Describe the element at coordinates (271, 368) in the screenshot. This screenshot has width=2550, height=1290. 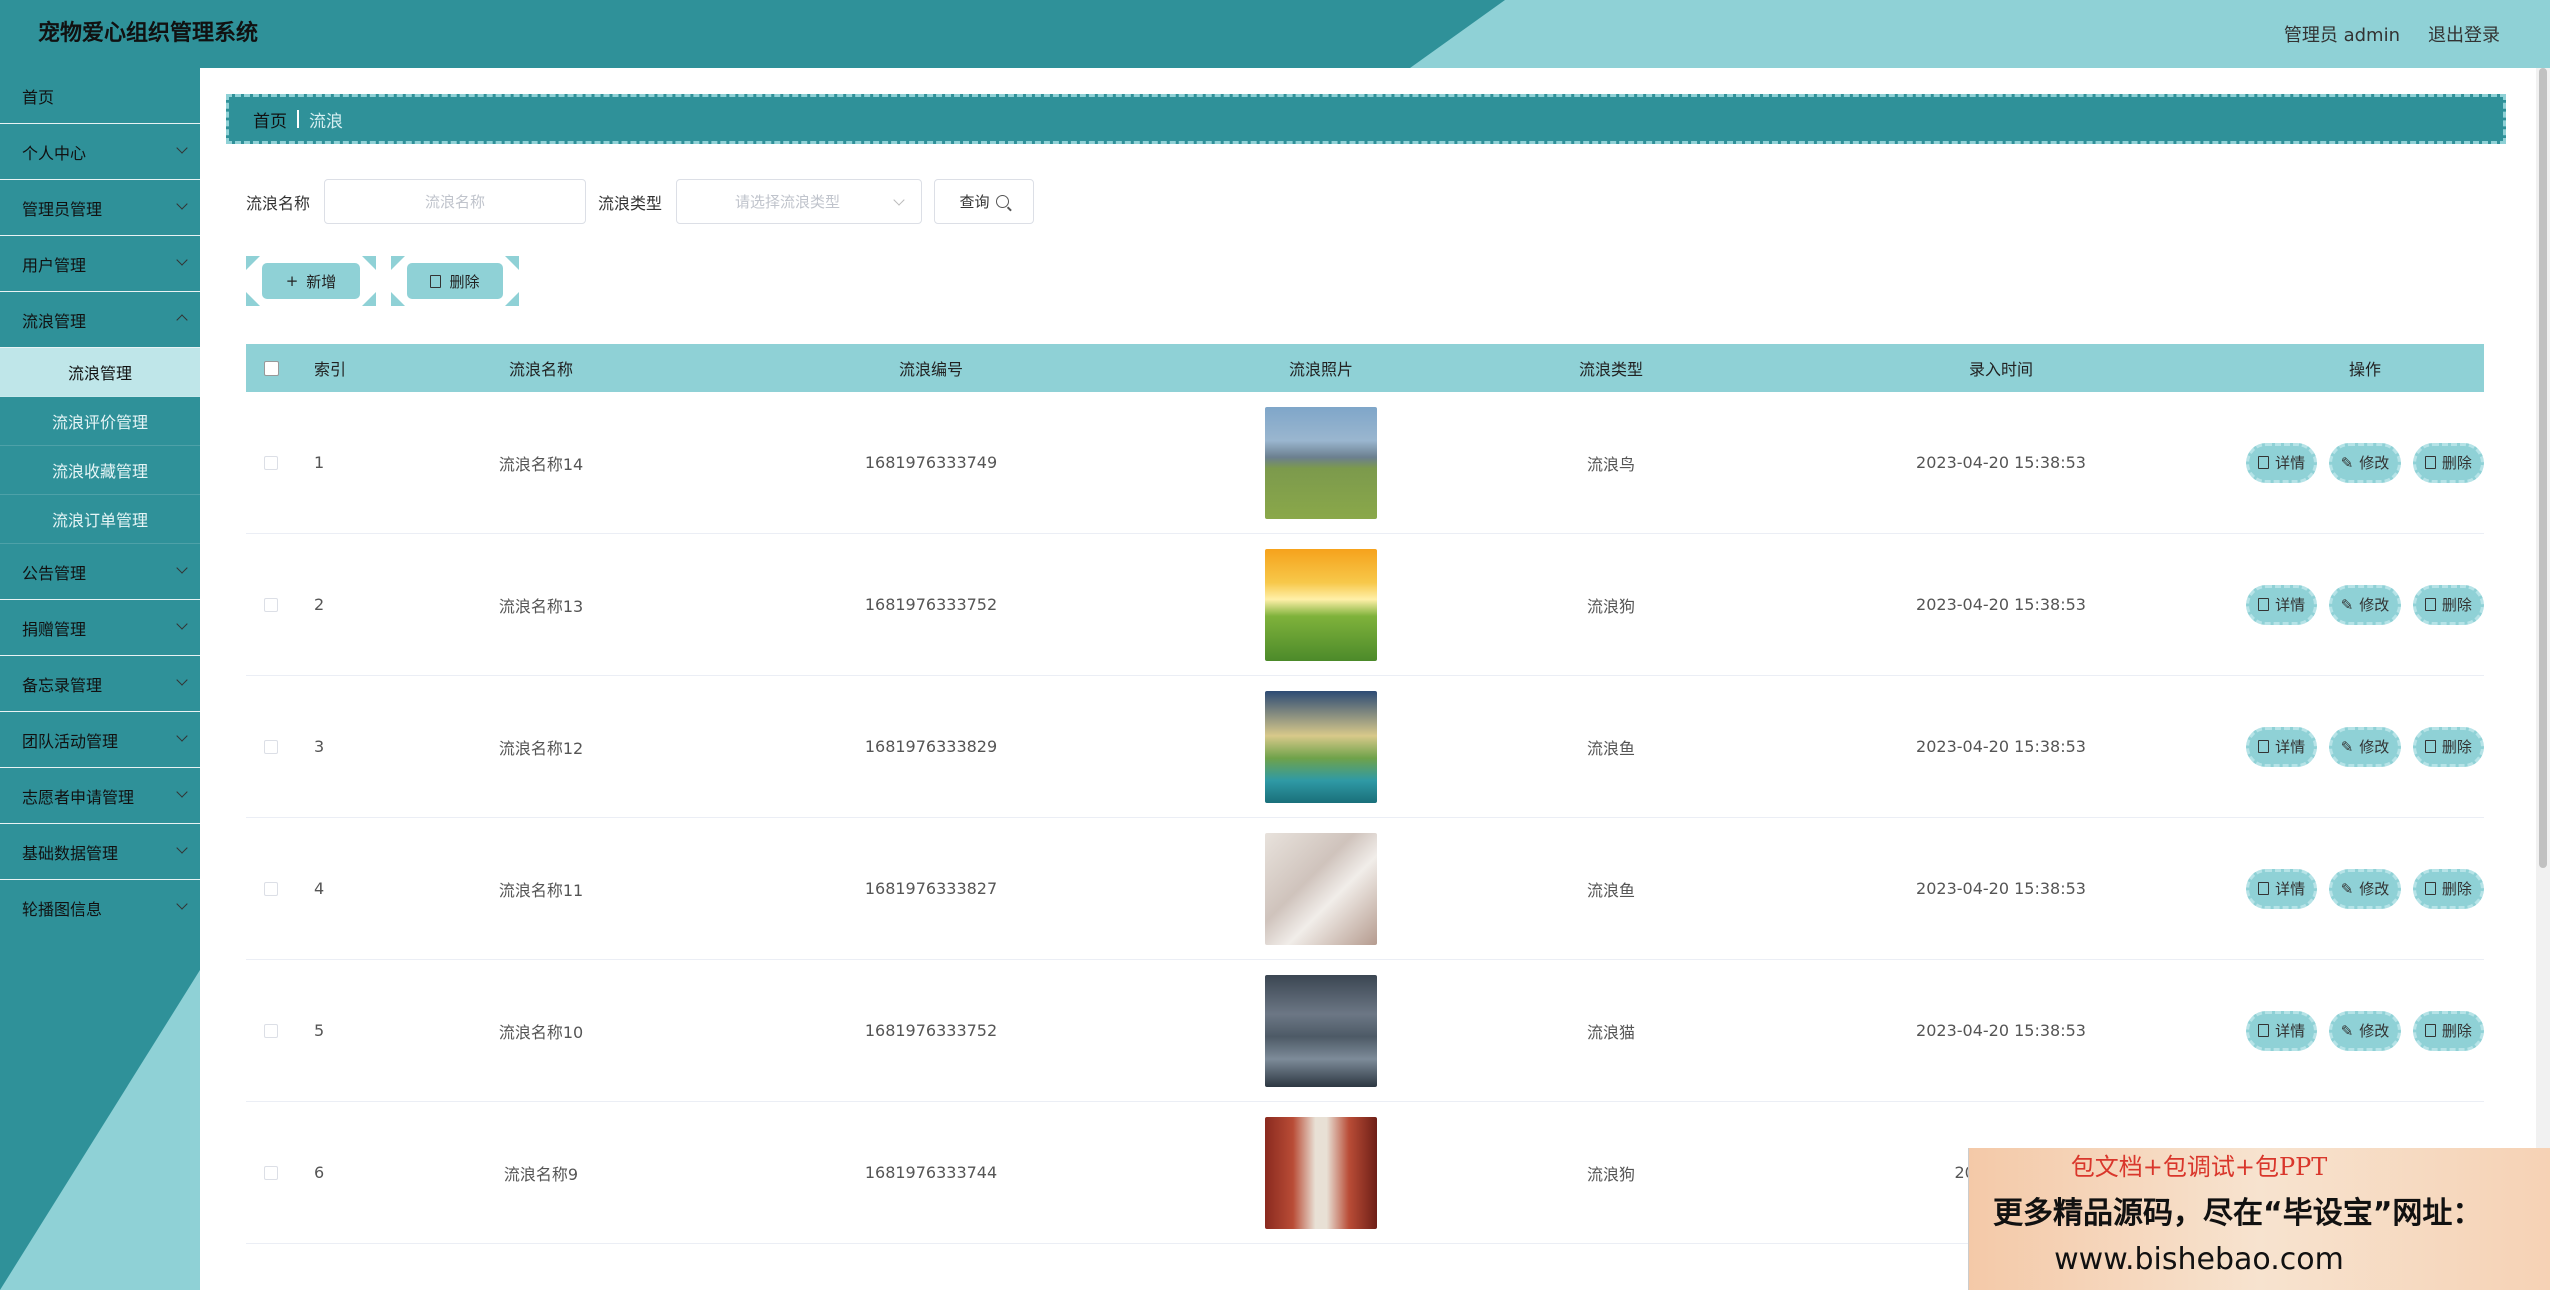
I see `select-all-checkbox` at that location.